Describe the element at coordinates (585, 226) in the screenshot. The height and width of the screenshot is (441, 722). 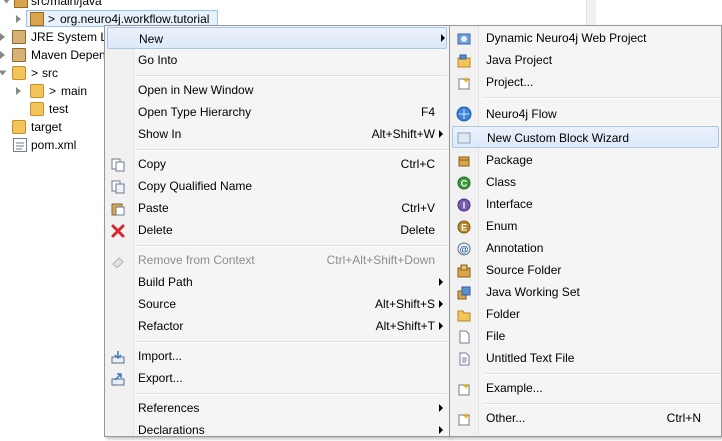
I see `submenu-item-enum: E Enum` at that location.